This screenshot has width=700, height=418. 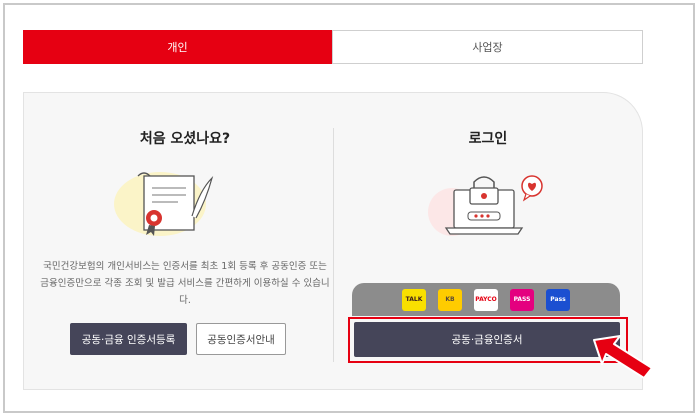 I want to click on samsung-pass-label: Pass, so click(x=558, y=299).